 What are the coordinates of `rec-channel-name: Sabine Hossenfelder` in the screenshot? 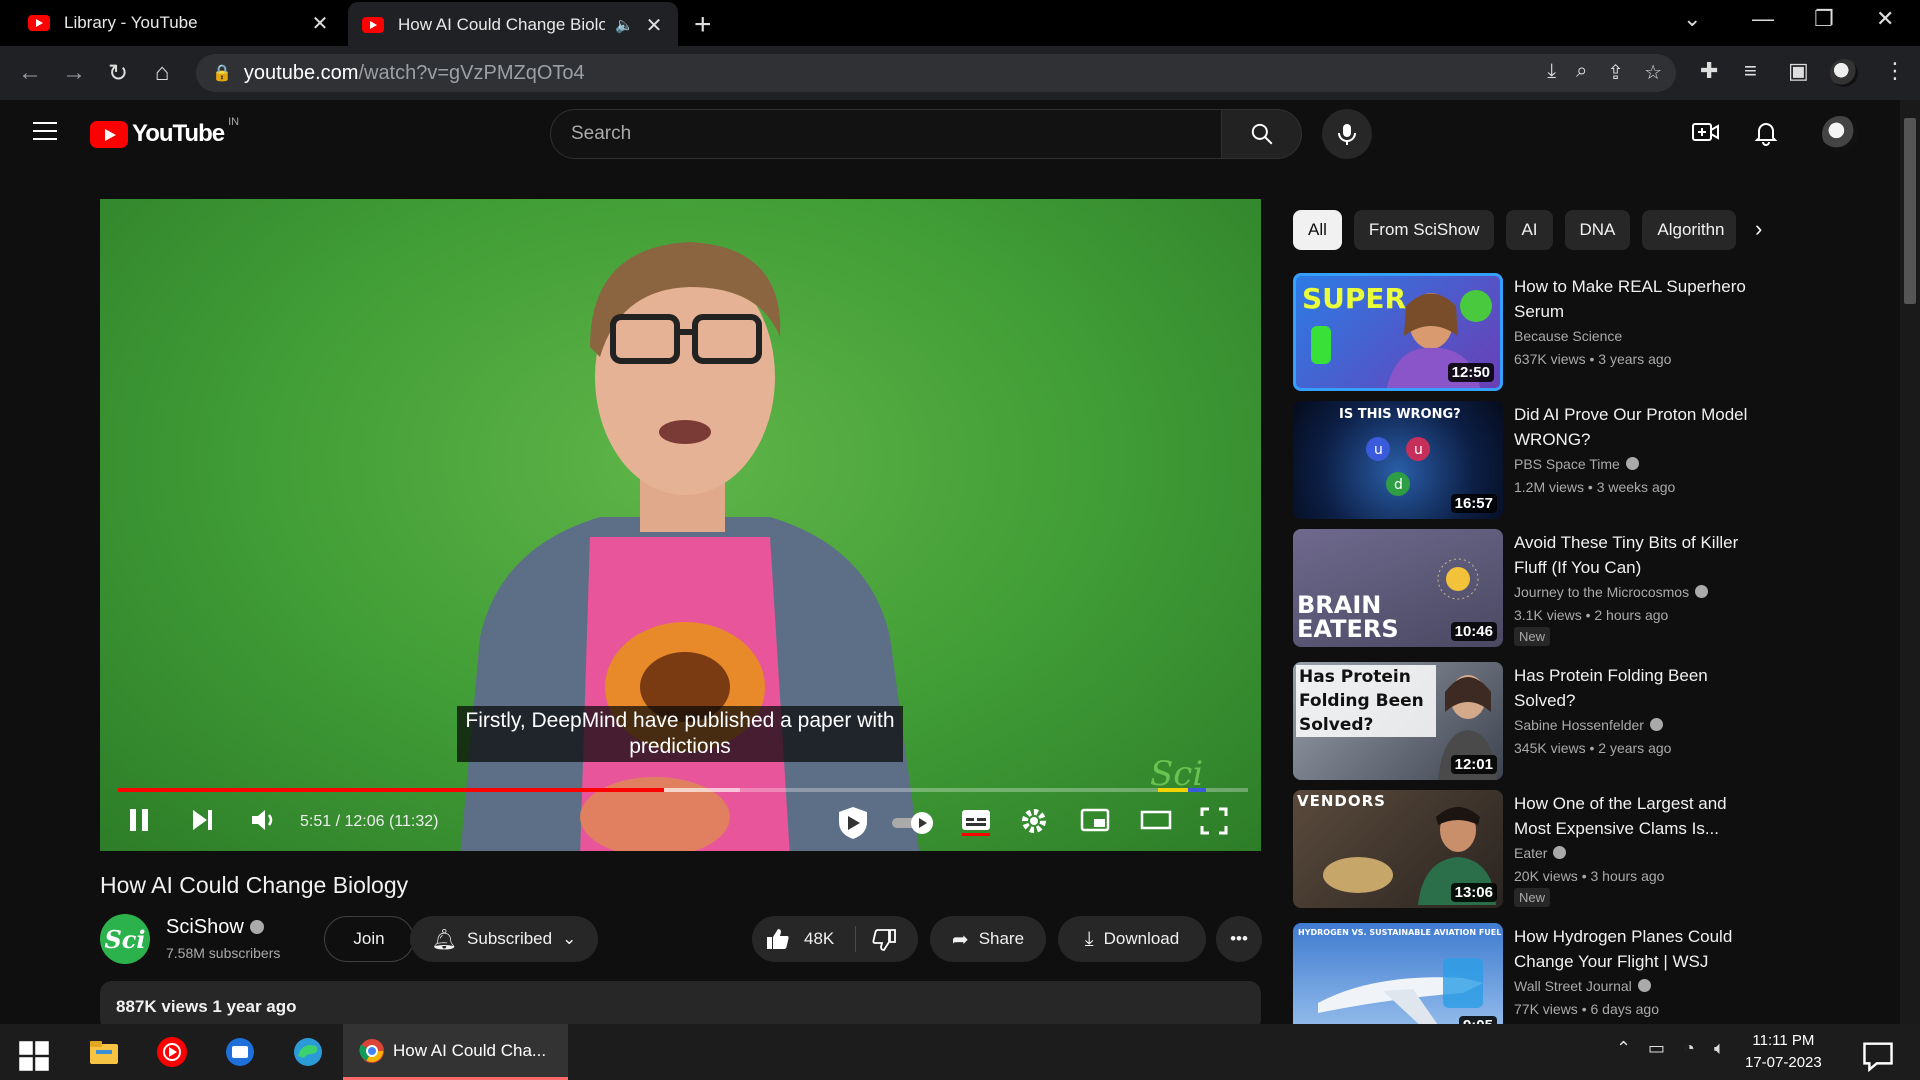 It's located at (1579, 725).